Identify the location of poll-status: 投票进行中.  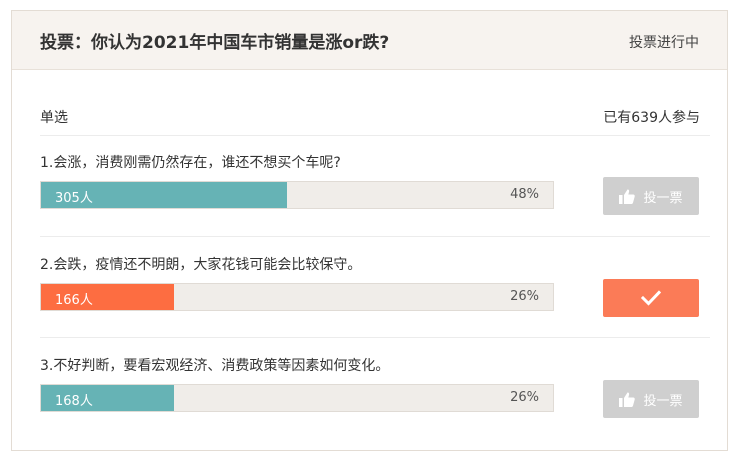
(664, 43).